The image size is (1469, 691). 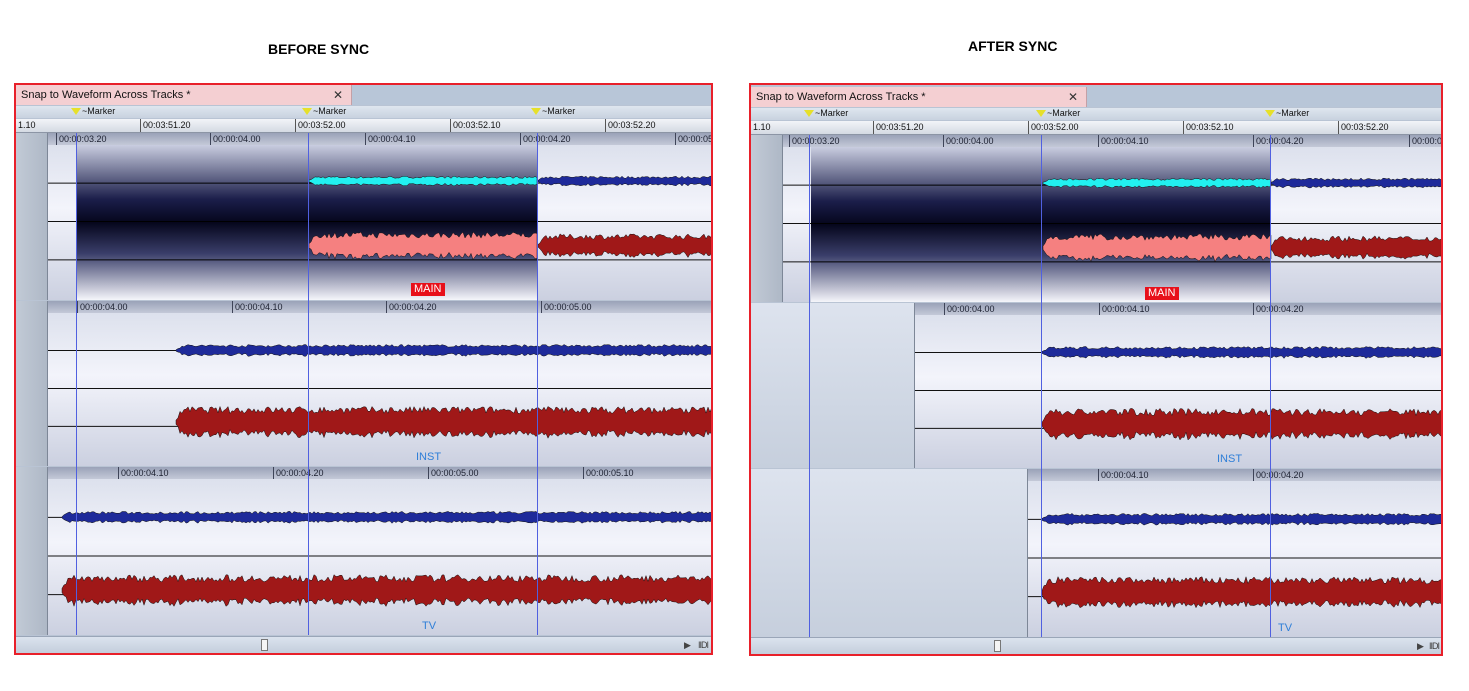 I want to click on track-inst: 00:00:04.00 00:00:04.10 00:00:04.20 INST, so click(x=1096, y=385).